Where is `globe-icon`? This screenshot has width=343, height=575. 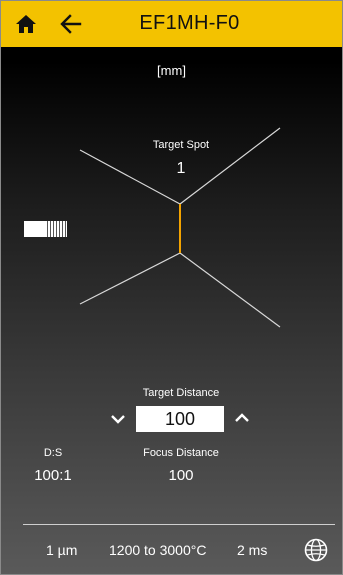 globe-icon is located at coordinates (316, 550).